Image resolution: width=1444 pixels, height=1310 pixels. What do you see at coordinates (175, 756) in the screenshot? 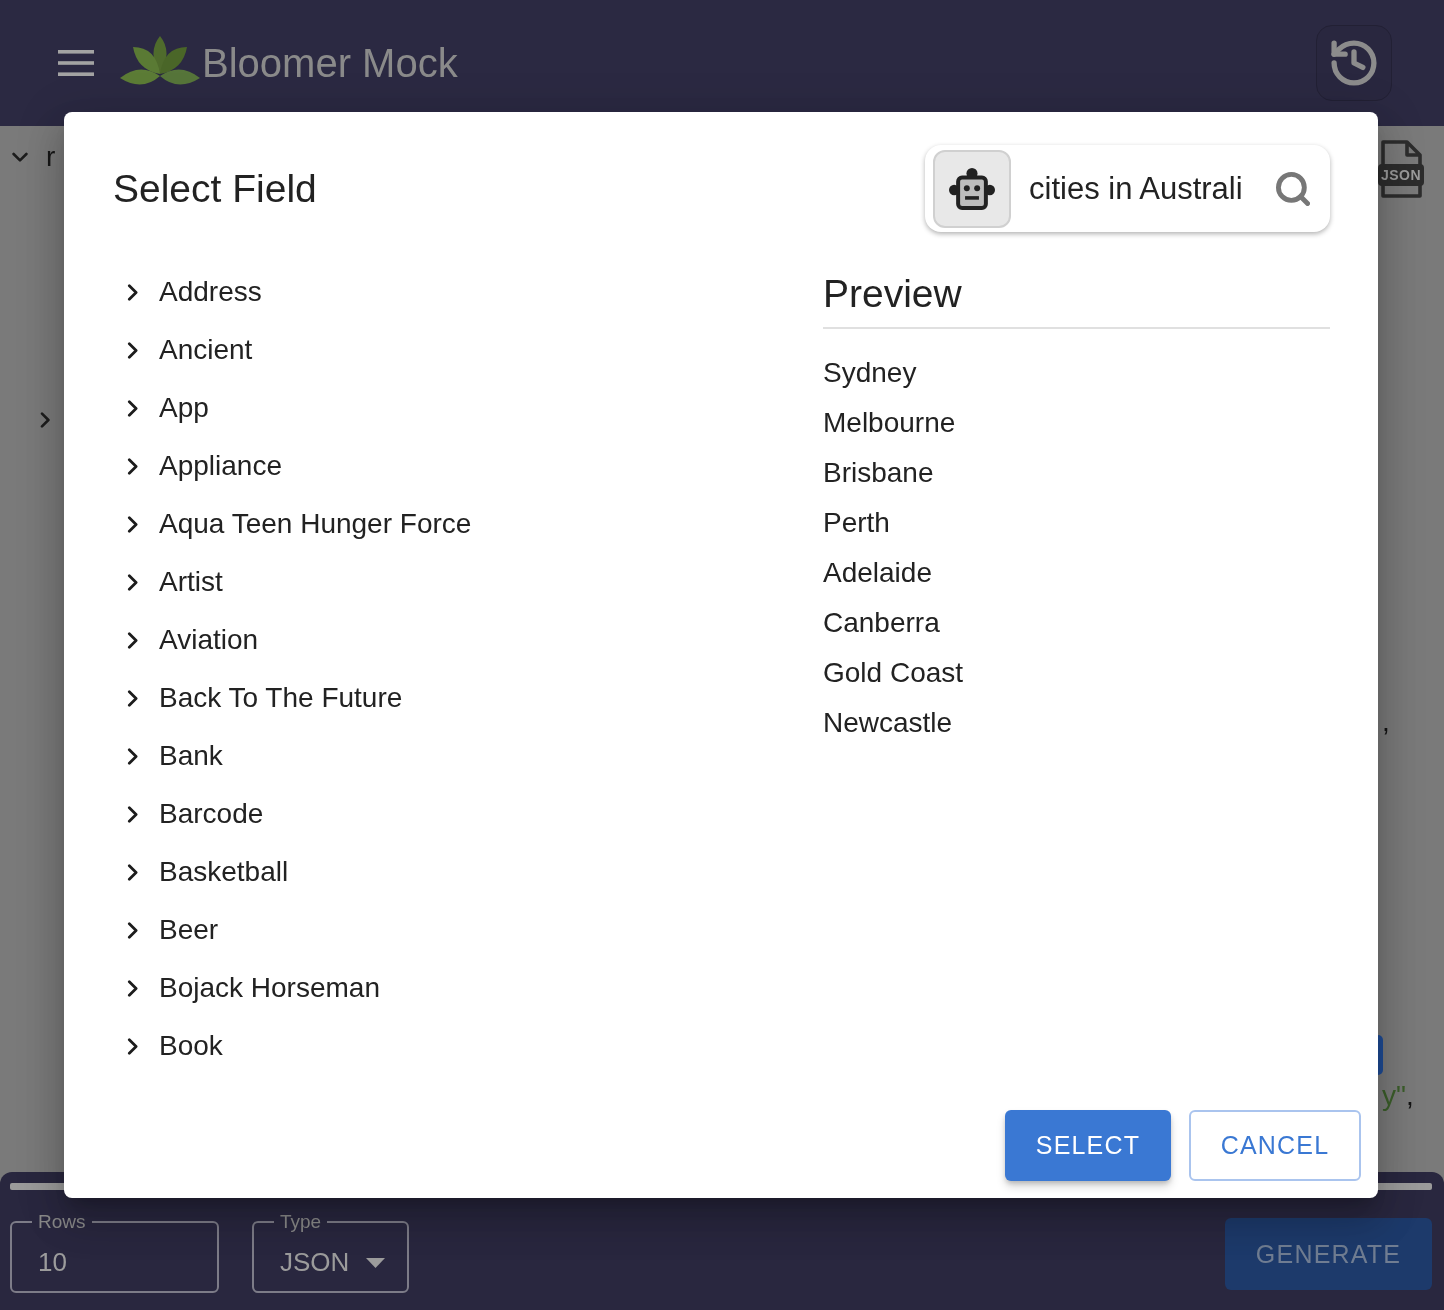
I see `category-item: Bank` at bounding box center [175, 756].